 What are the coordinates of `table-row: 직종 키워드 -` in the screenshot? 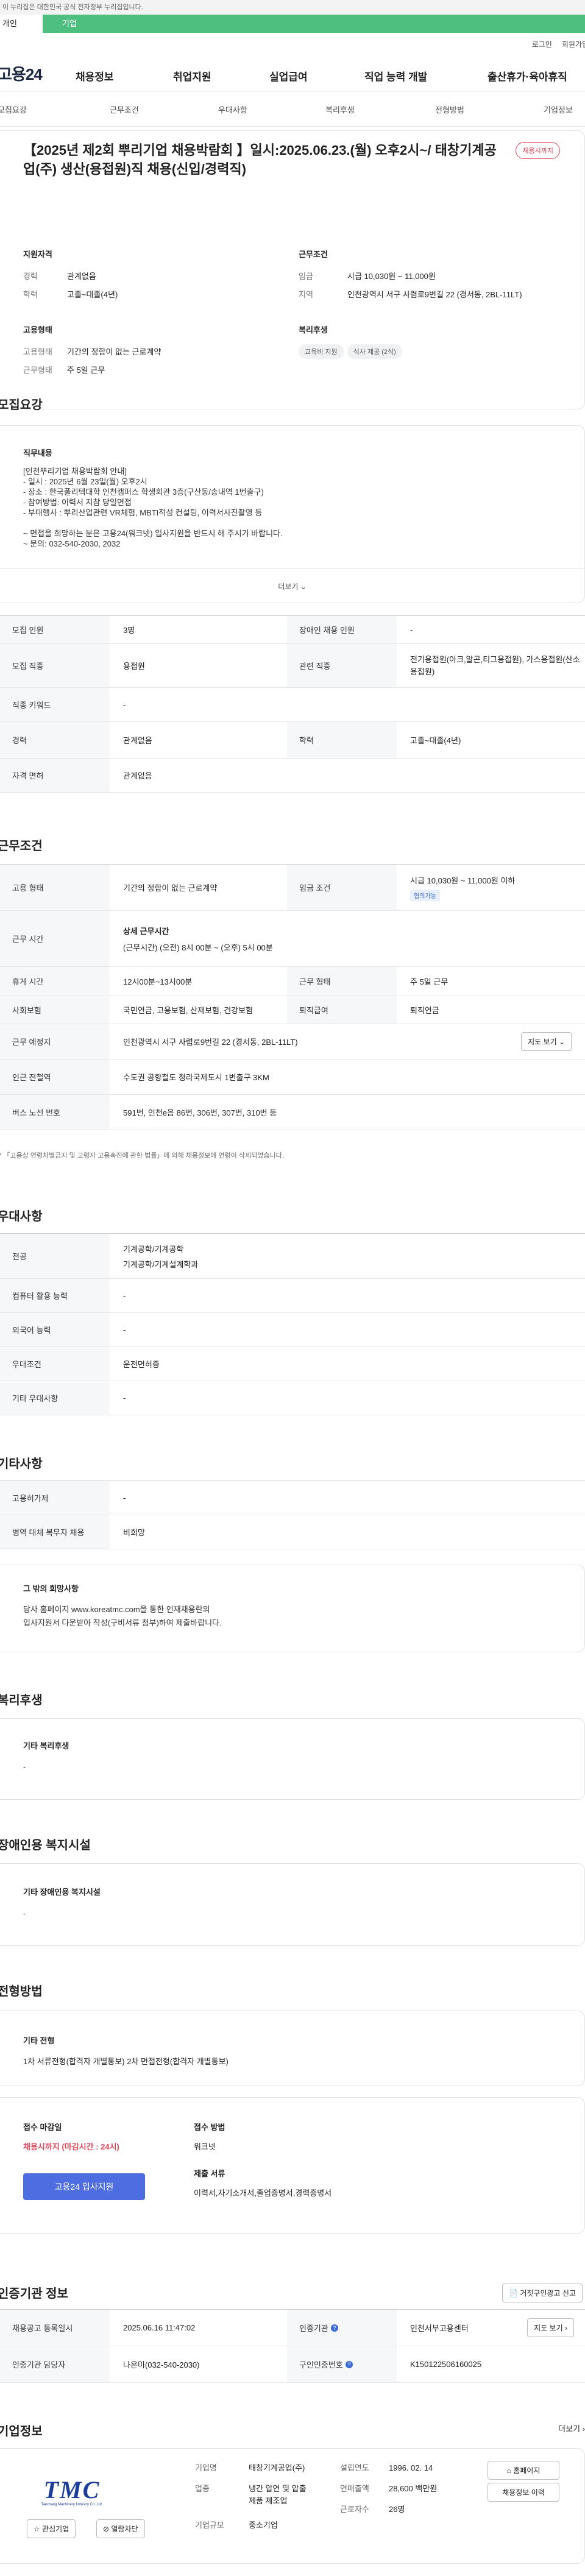 It's located at (292, 705).